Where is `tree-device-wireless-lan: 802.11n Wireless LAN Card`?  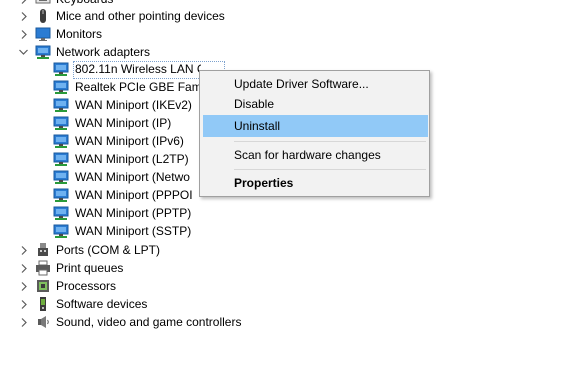 tree-device-wireless-lan: 802.11n Wireless LAN Card is located at coordinates (115, 69).